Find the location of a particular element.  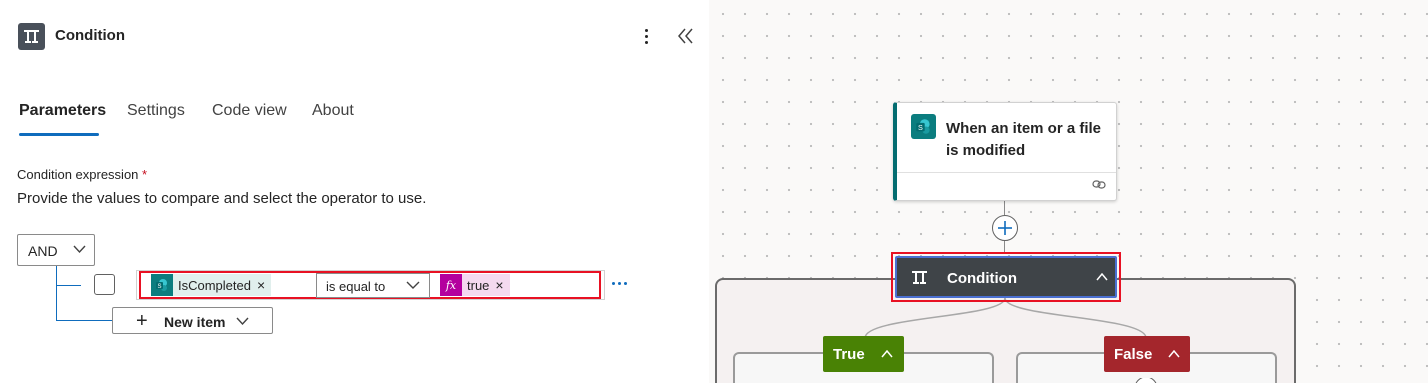

new-item-button: + New item is located at coordinates (192, 320).